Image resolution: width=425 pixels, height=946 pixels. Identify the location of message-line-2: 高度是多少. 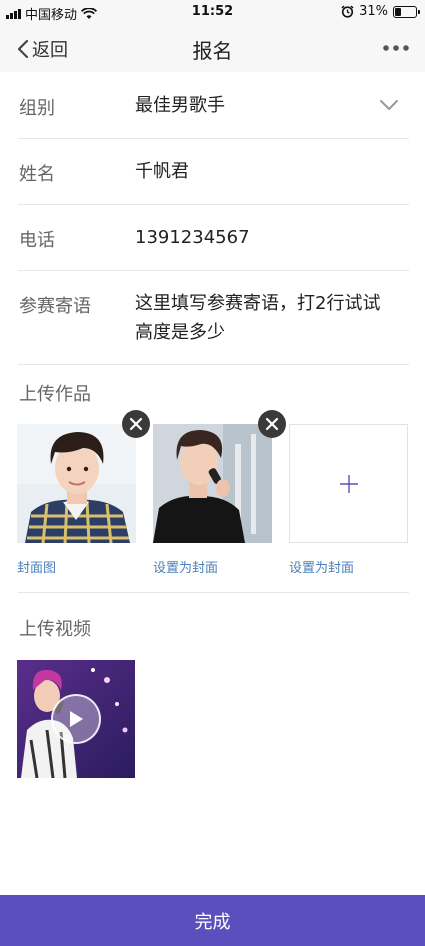
(180, 332).